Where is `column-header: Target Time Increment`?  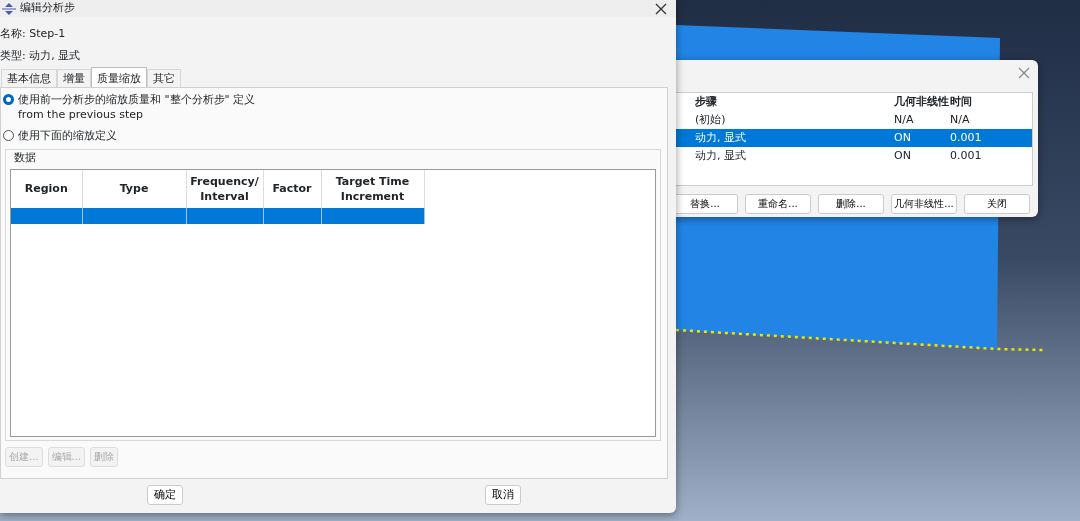 column-header: Target Time Increment is located at coordinates (372, 188).